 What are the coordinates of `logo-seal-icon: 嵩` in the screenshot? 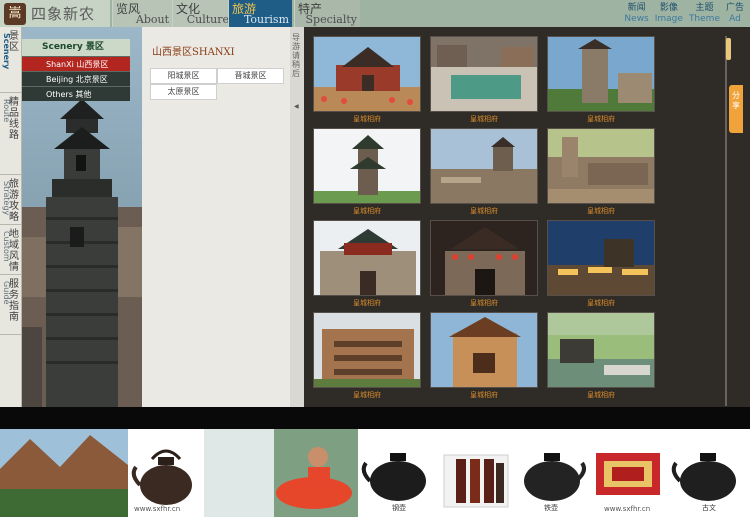 It's located at (15, 13).